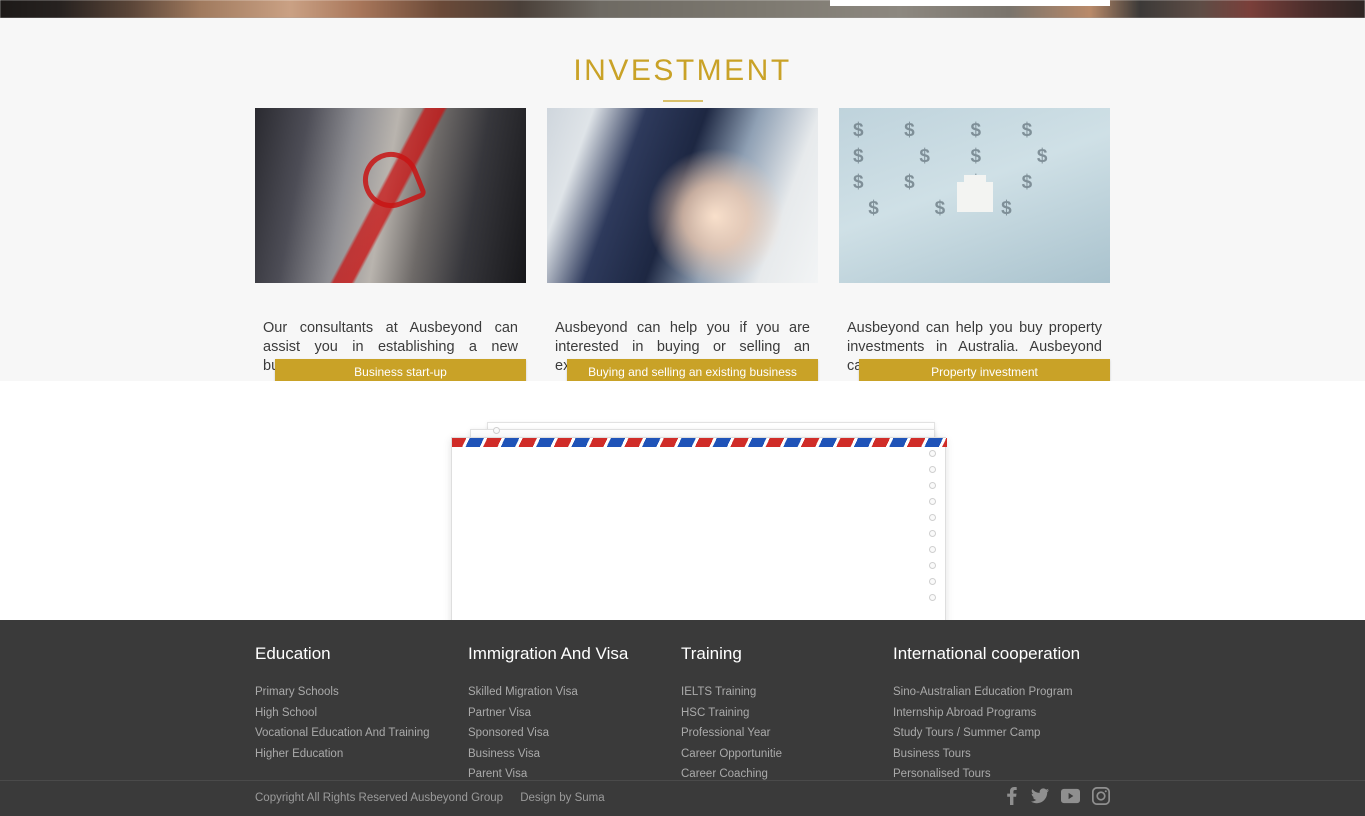 Image resolution: width=1365 pixels, height=816 pixels. I want to click on footer-link: Sino-Australian Education Program, so click(1004, 693).